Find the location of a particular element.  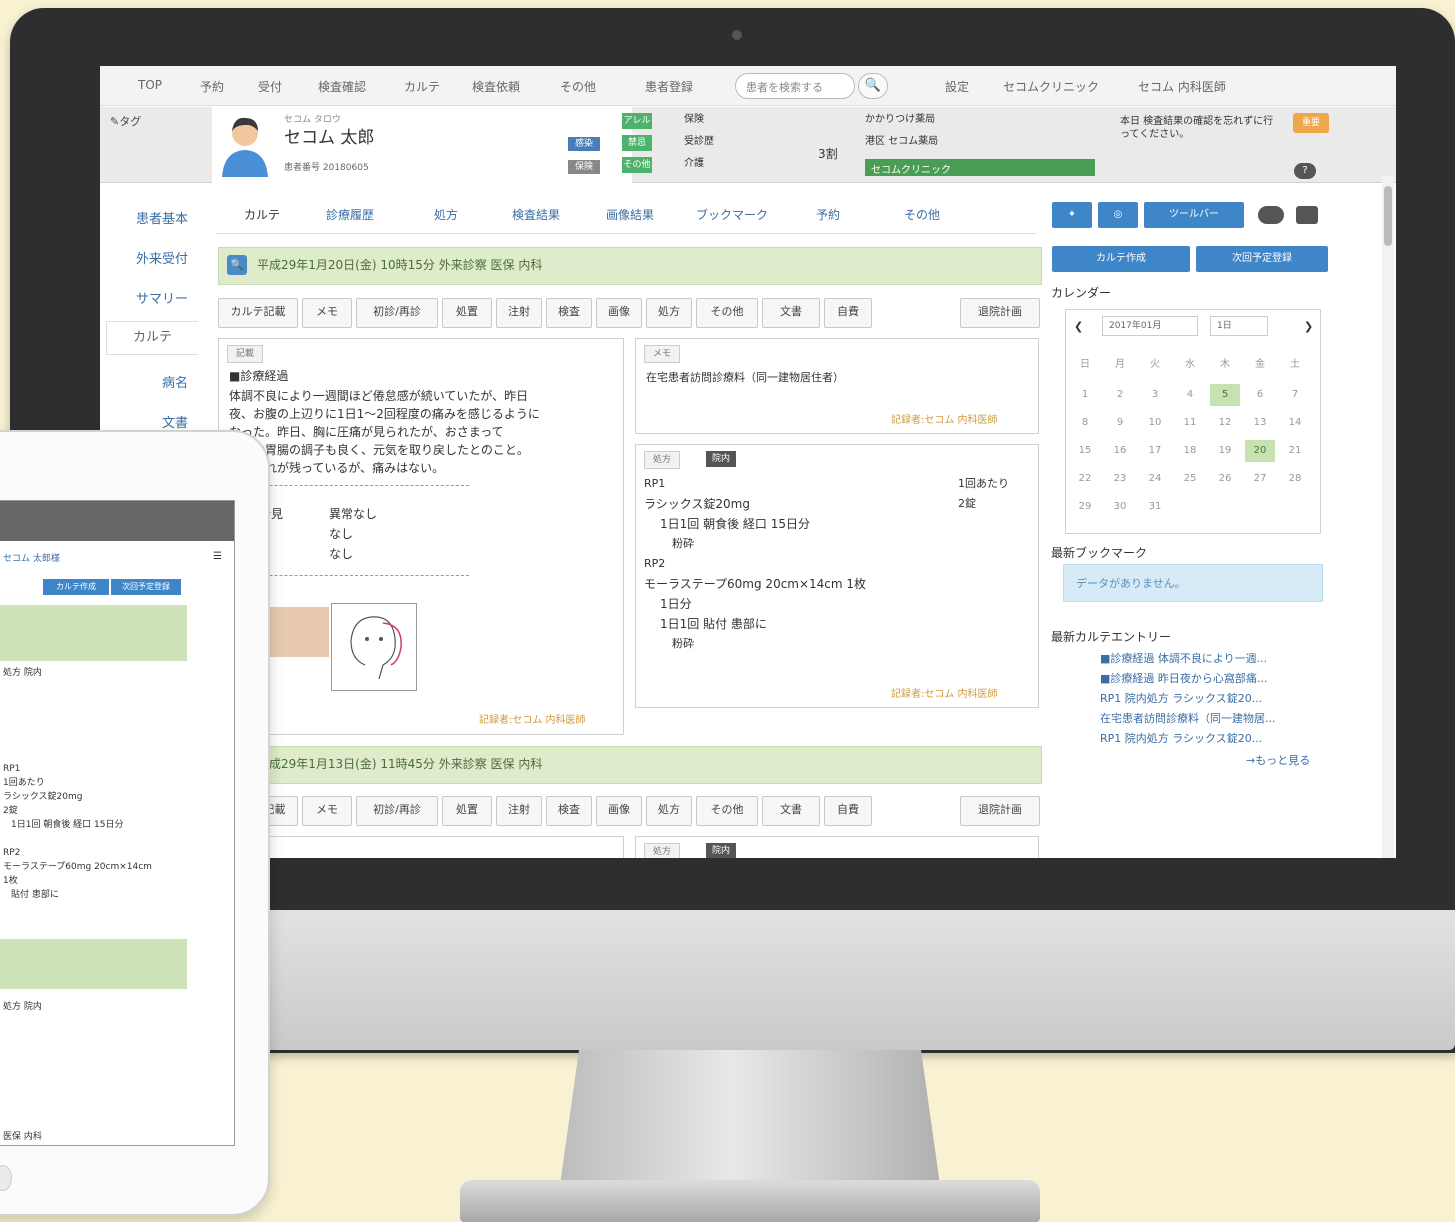

tab-yoyaku: 予約 is located at coordinates (828, 214).